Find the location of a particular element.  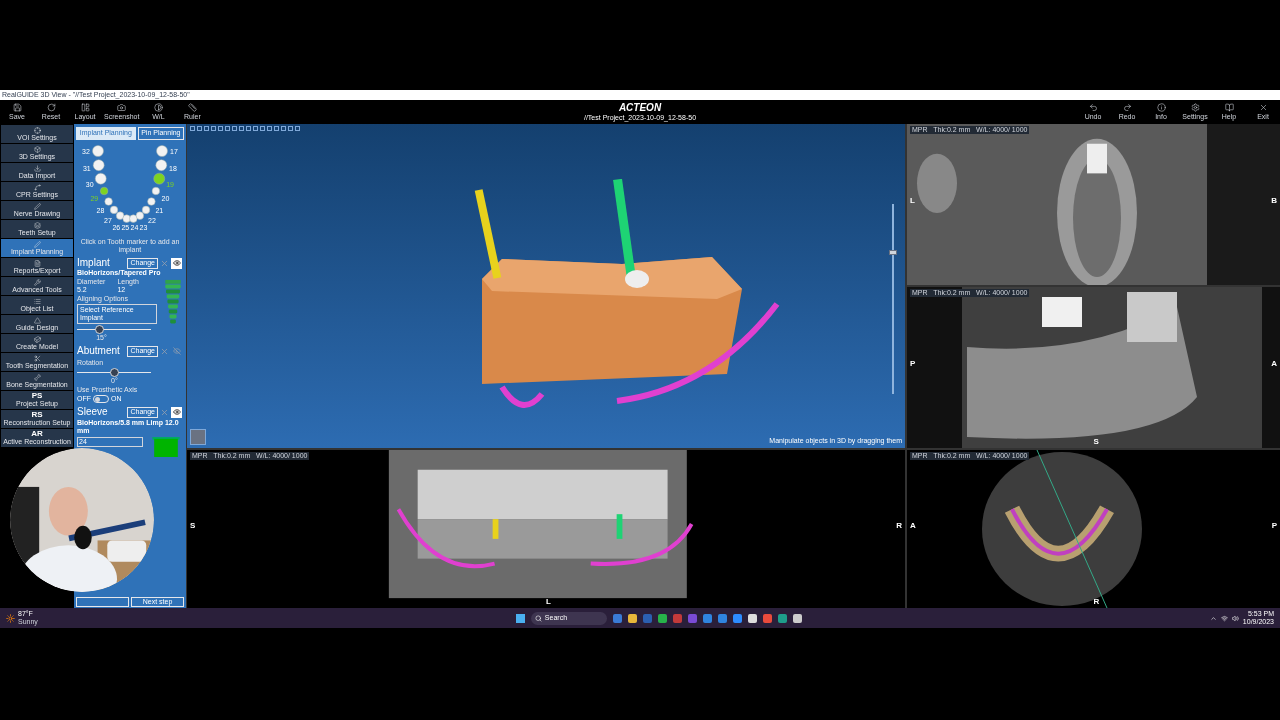

redo-icon is located at coordinates (1127, 107).